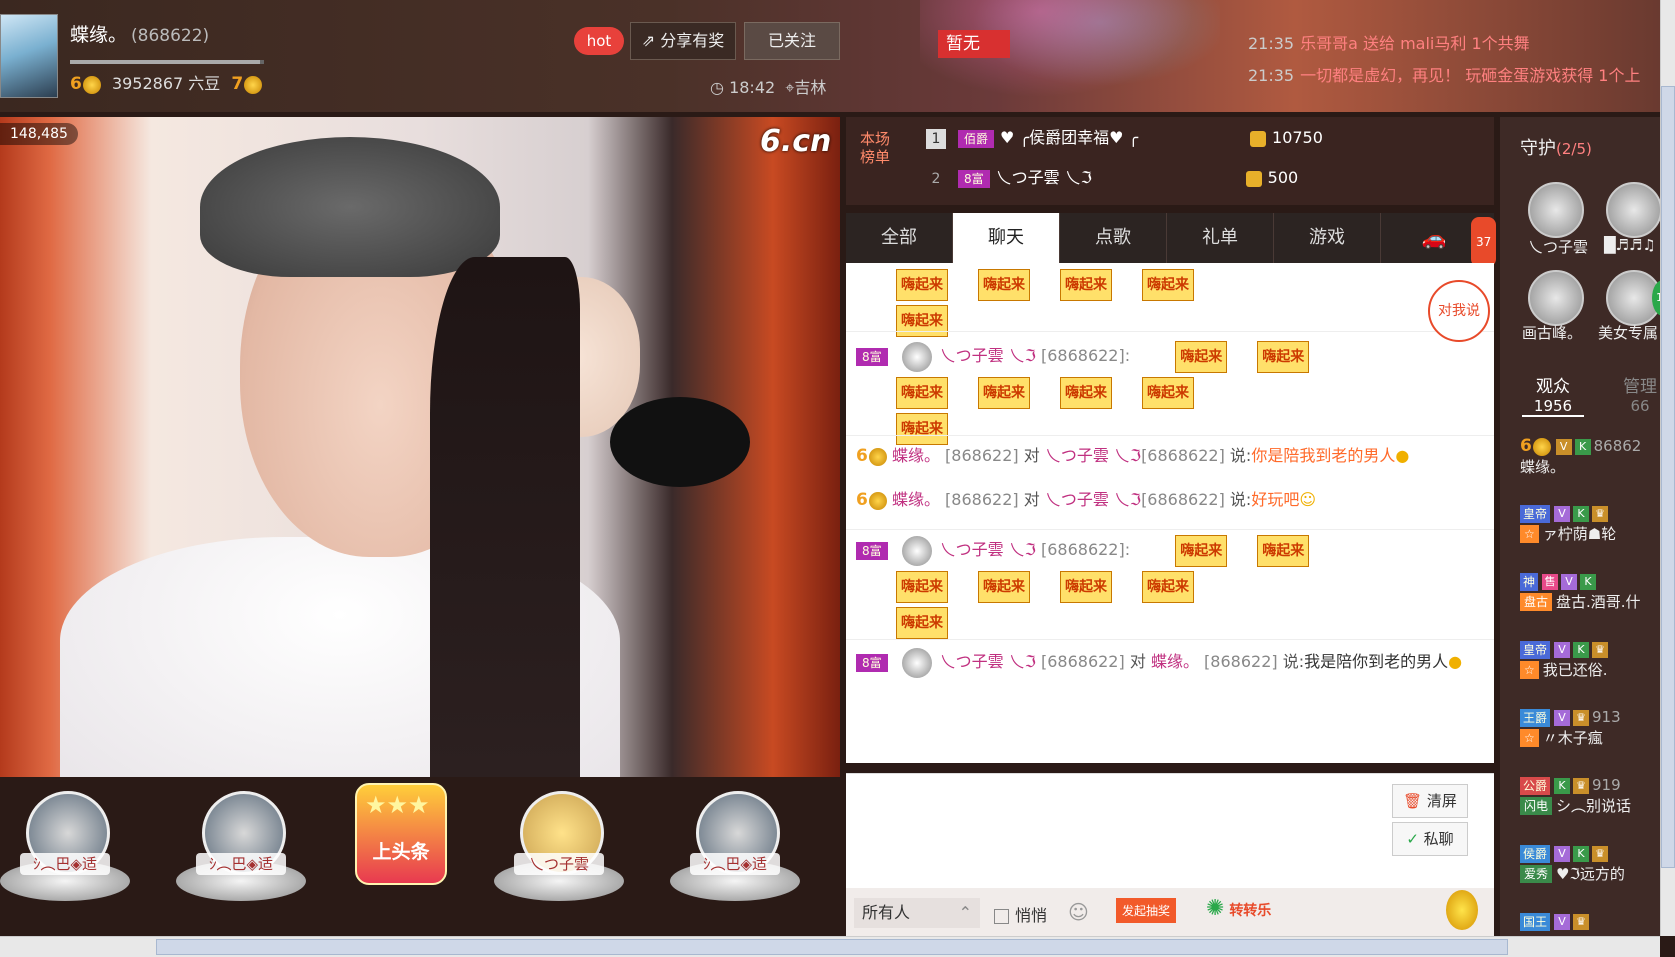 This screenshot has height=957, width=1675. What do you see at coordinates (1297, 137) in the screenshot?
I see `rank-amount: 10750` at bounding box center [1297, 137].